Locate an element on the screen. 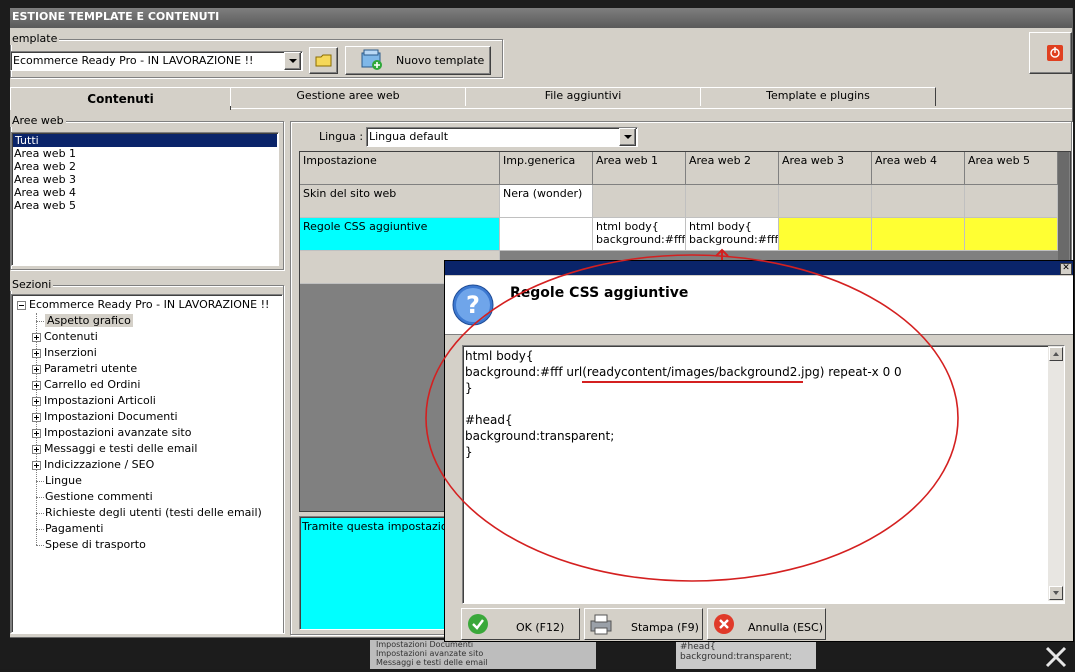  template-combo: Ecommerce Ready Pro - IN LAVORAZIONE !! is located at coordinates (156, 61).